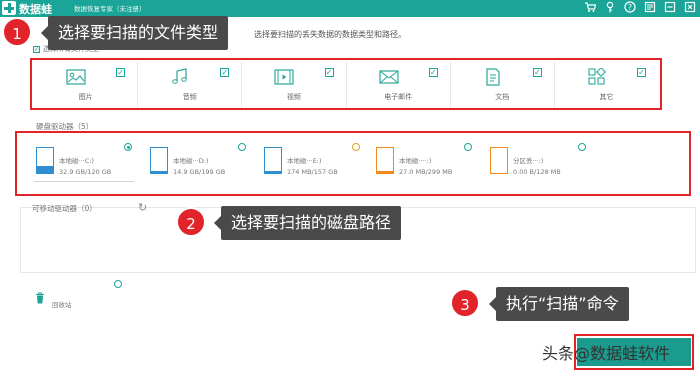 The height and width of the screenshot is (372, 700). I want to click on page-subtitle: 选择要扫描的丢失数据的数据类型和路径。, so click(330, 34).